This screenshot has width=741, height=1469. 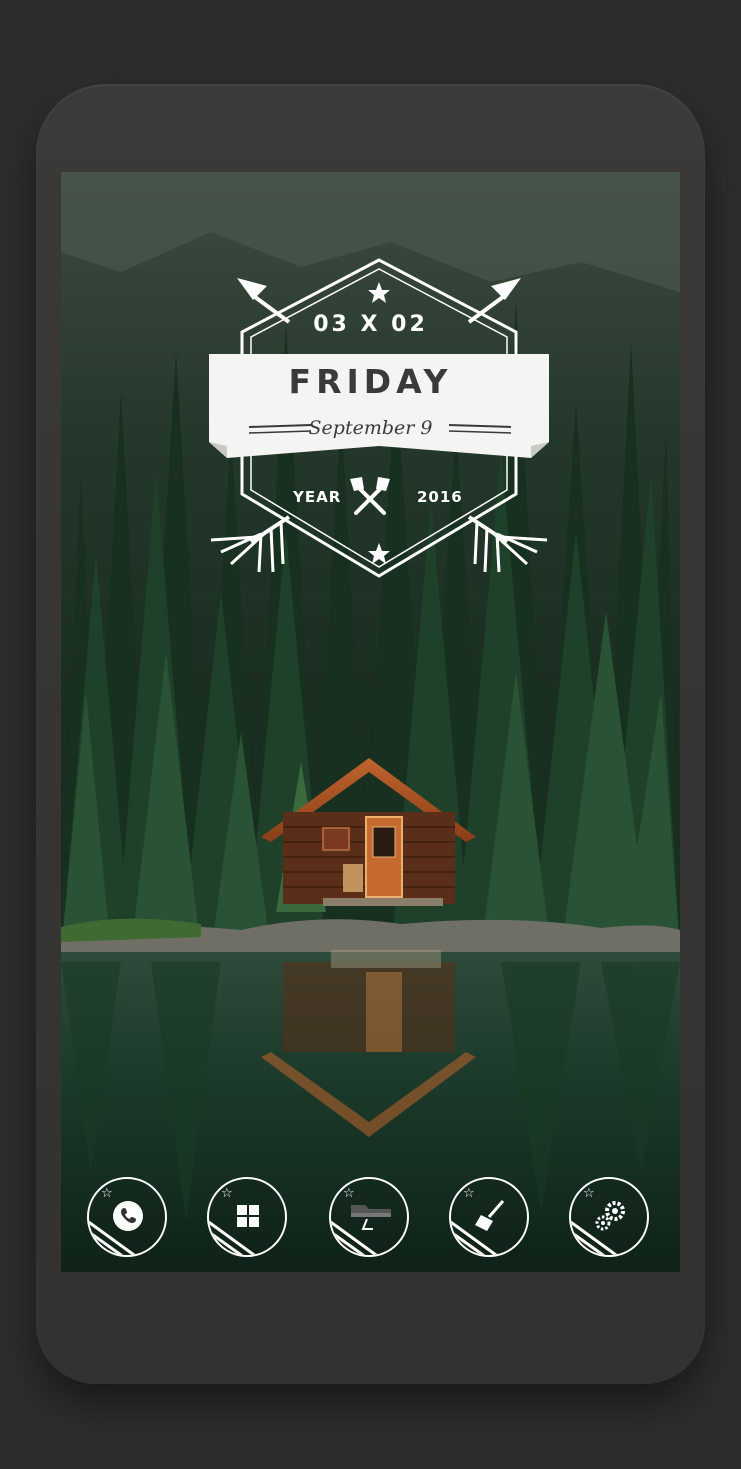 What do you see at coordinates (440, 497) in the screenshot?
I see `year-value: 2016` at bounding box center [440, 497].